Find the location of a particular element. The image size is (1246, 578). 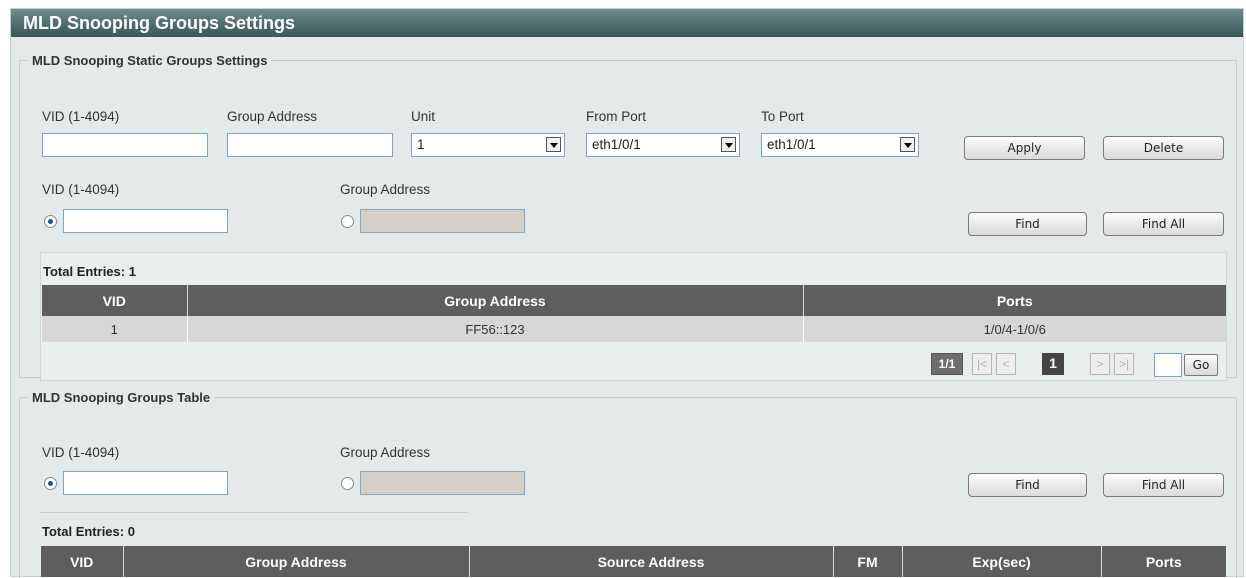

table-vid-radio is located at coordinates (50, 483).